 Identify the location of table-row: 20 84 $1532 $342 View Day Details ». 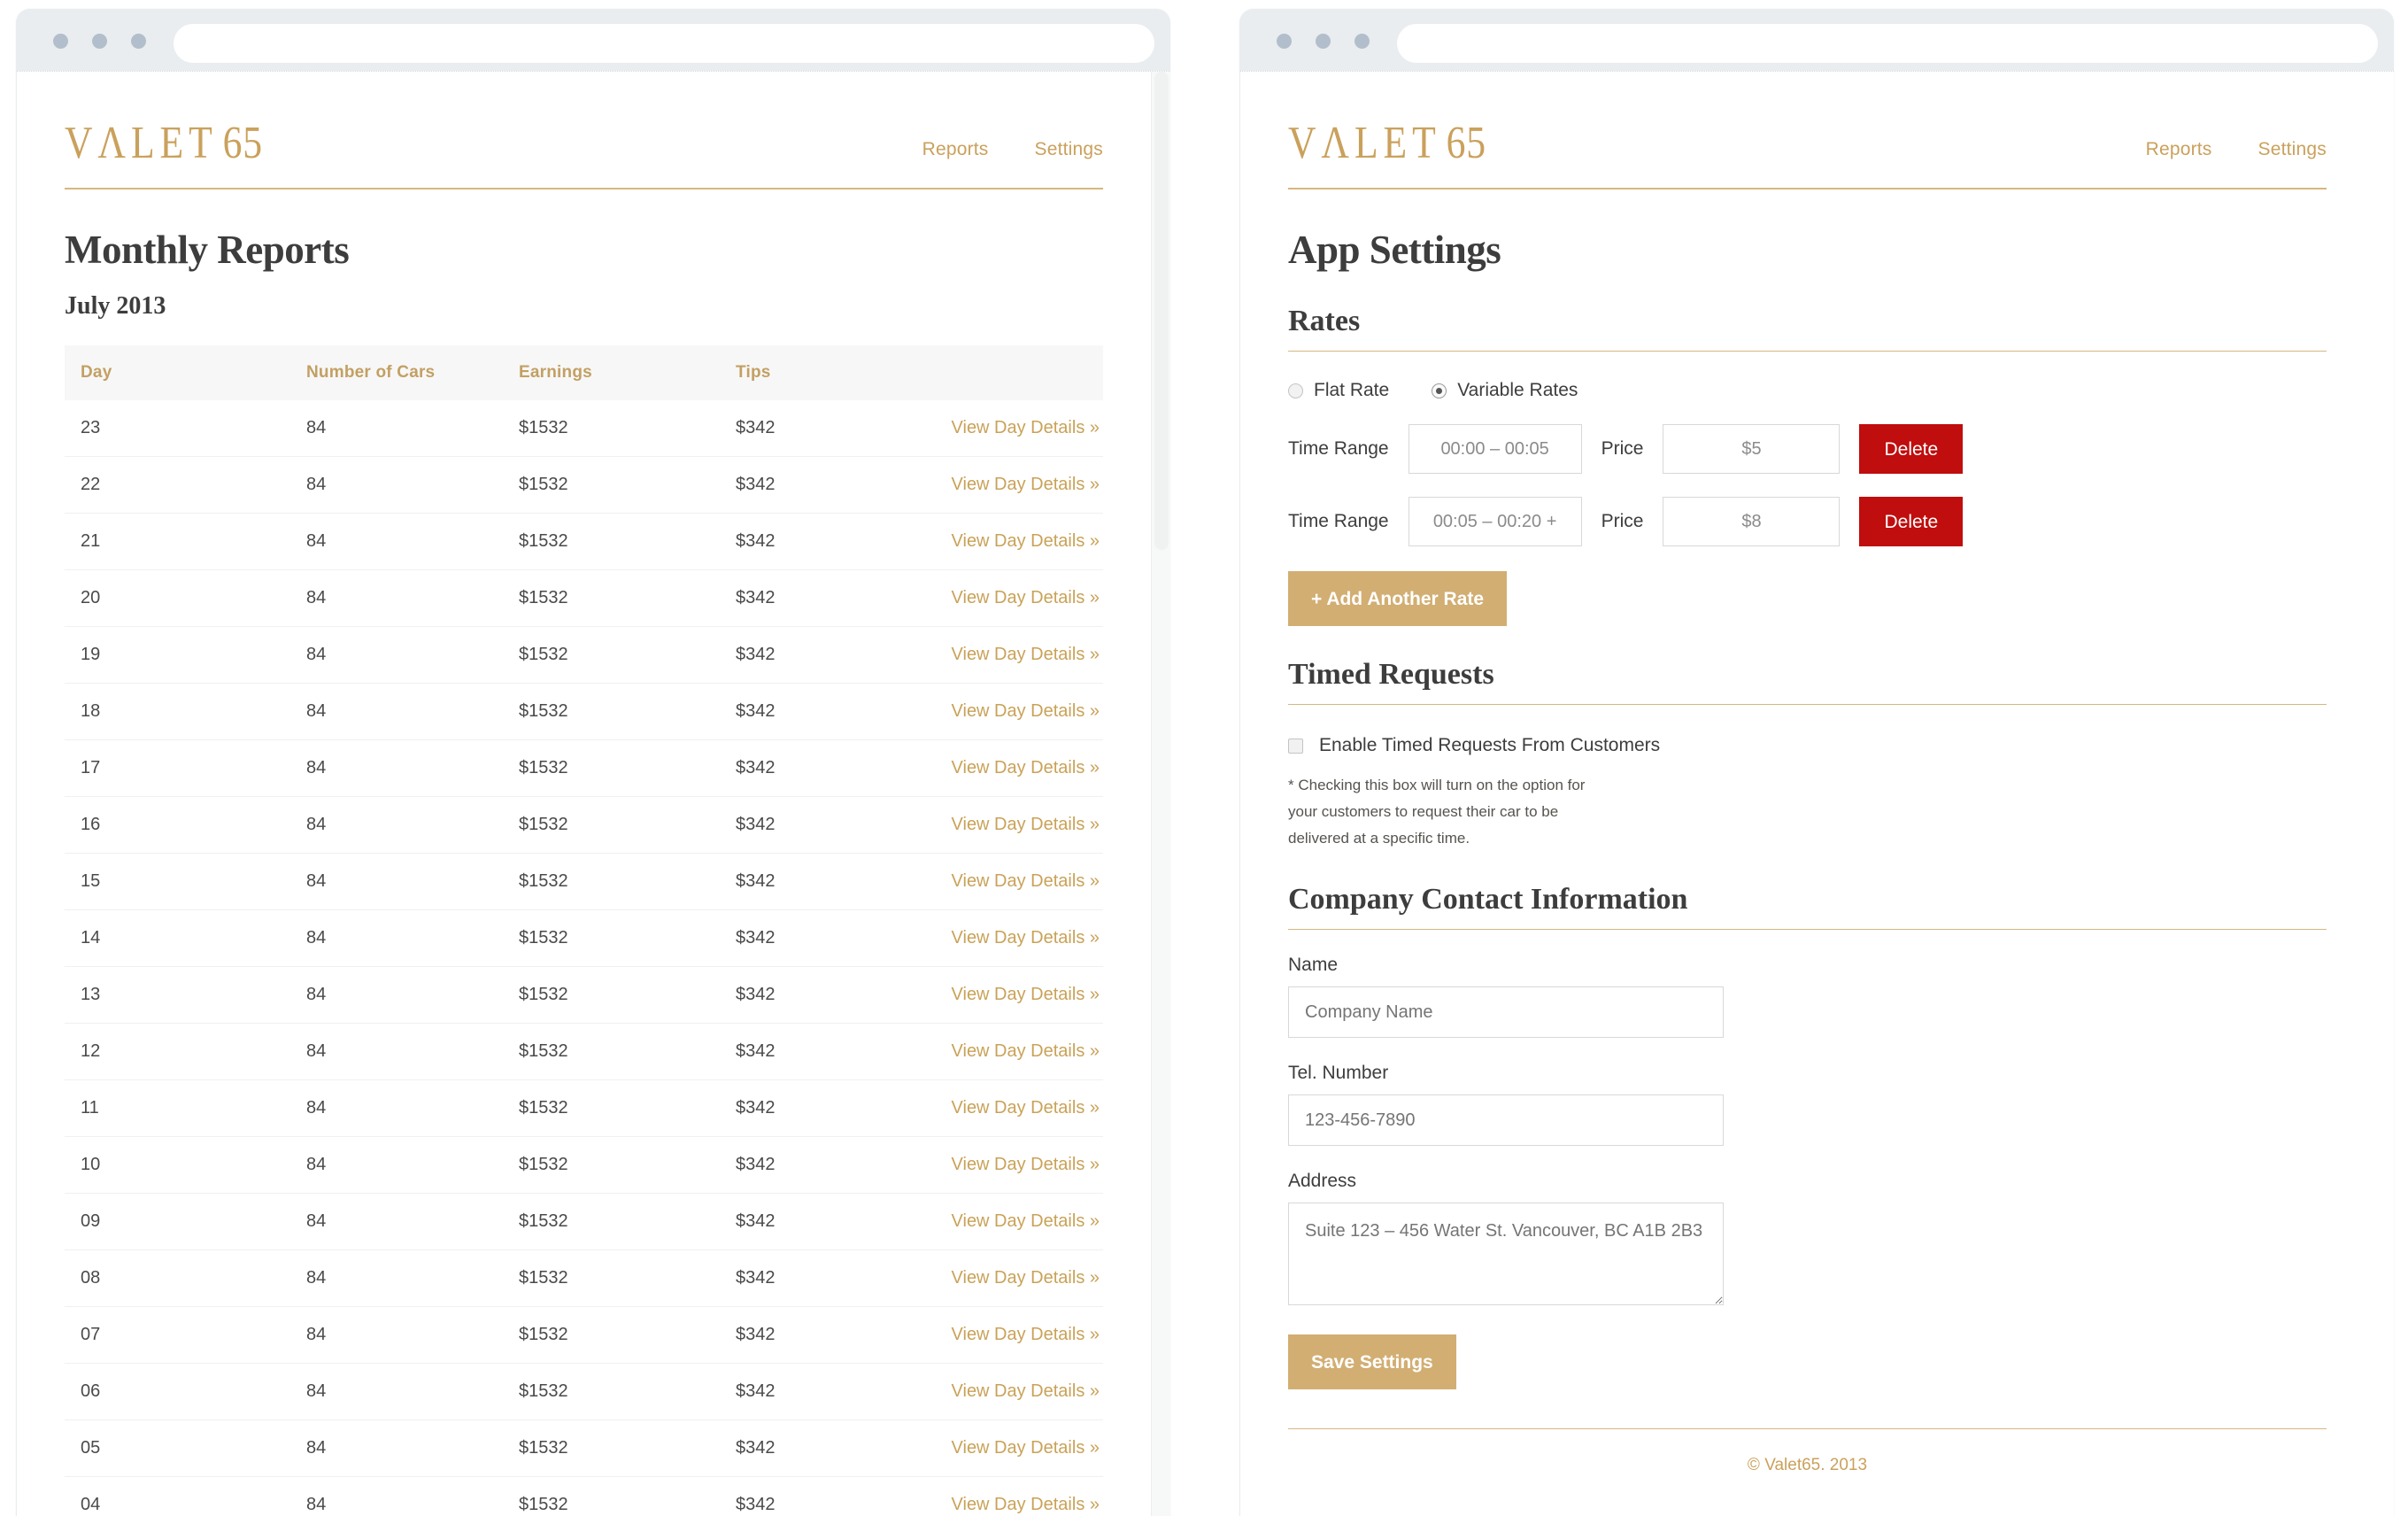
(584, 598).